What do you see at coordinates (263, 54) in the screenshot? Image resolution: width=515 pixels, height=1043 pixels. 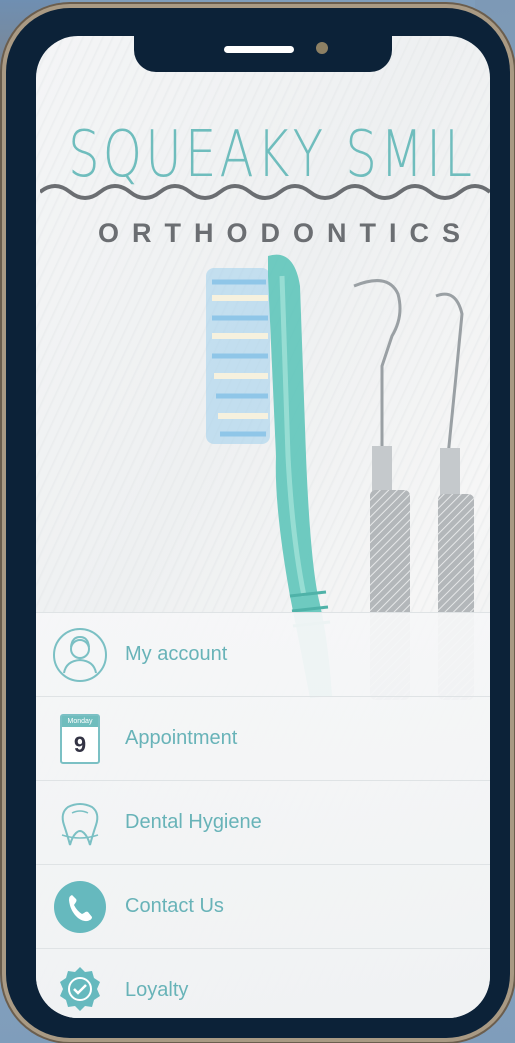 I see `phone-notch` at bounding box center [263, 54].